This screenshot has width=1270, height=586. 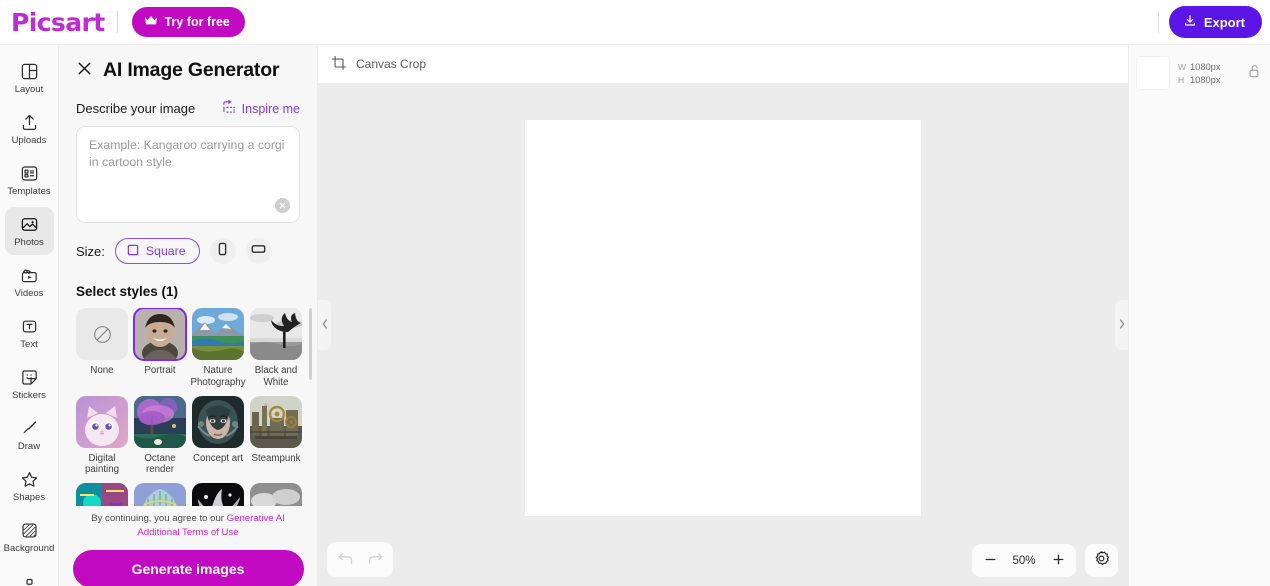 I want to click on lock-open-icon, so click(x=1255, y=73).